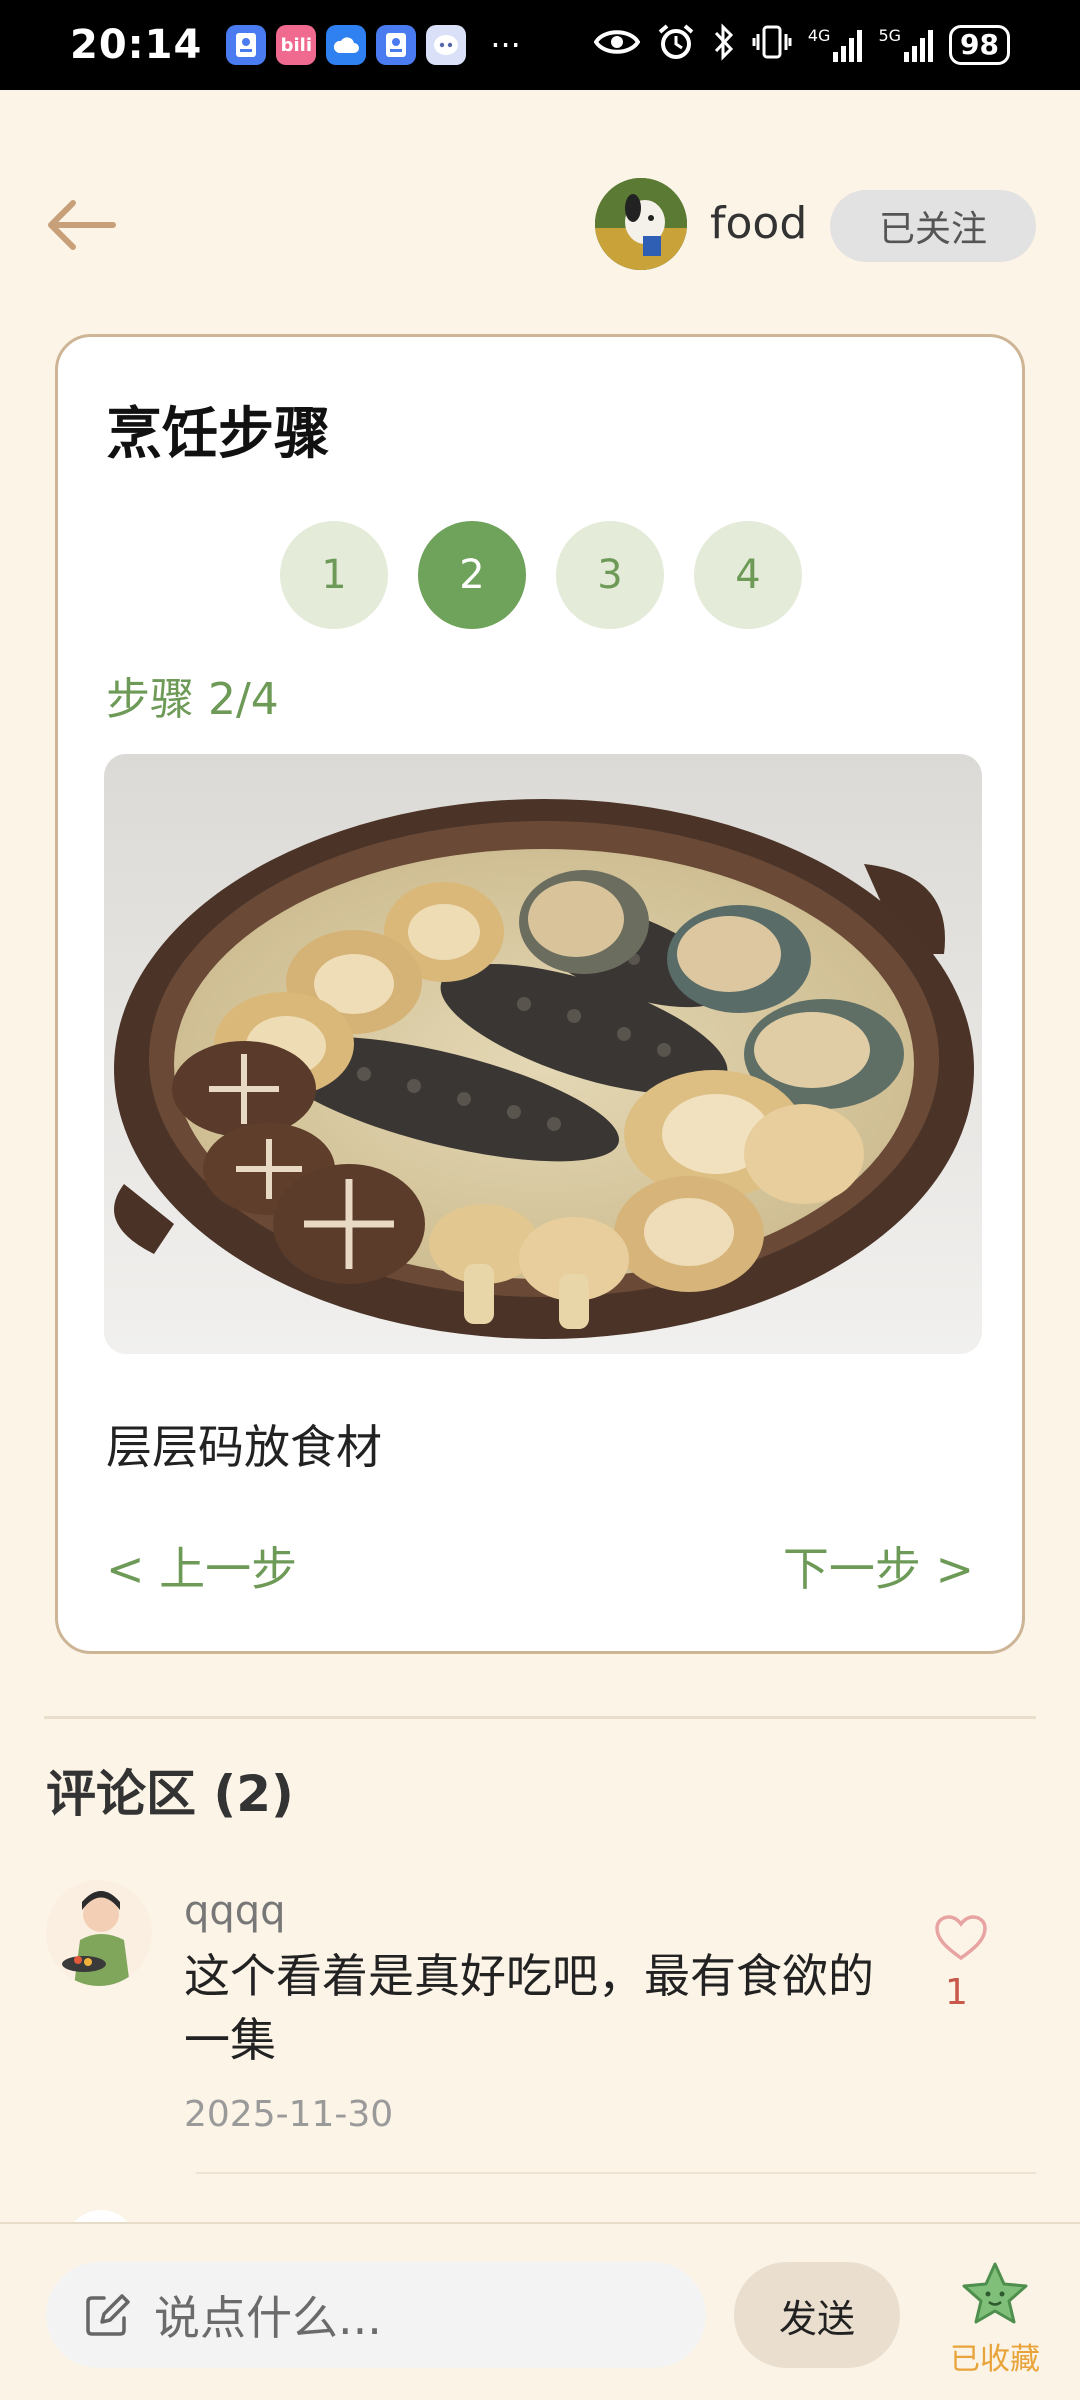 Image resolution: width=1080 pixels, height=2400 pixels. What do you see at coordinates (472, 575) in the screenshot?
I see `step-dot-2: 2` at bounding box center [472, 575].